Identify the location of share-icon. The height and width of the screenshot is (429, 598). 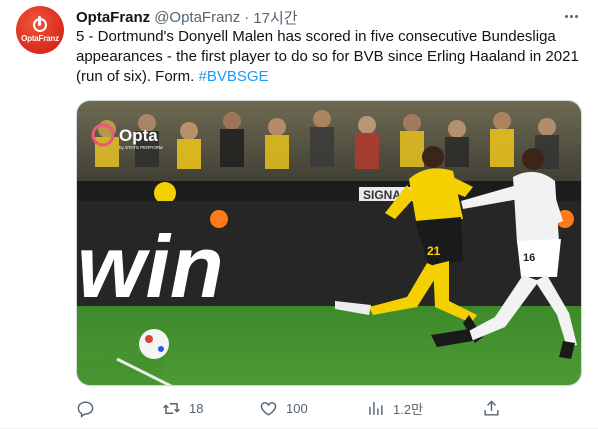
(491, 407).